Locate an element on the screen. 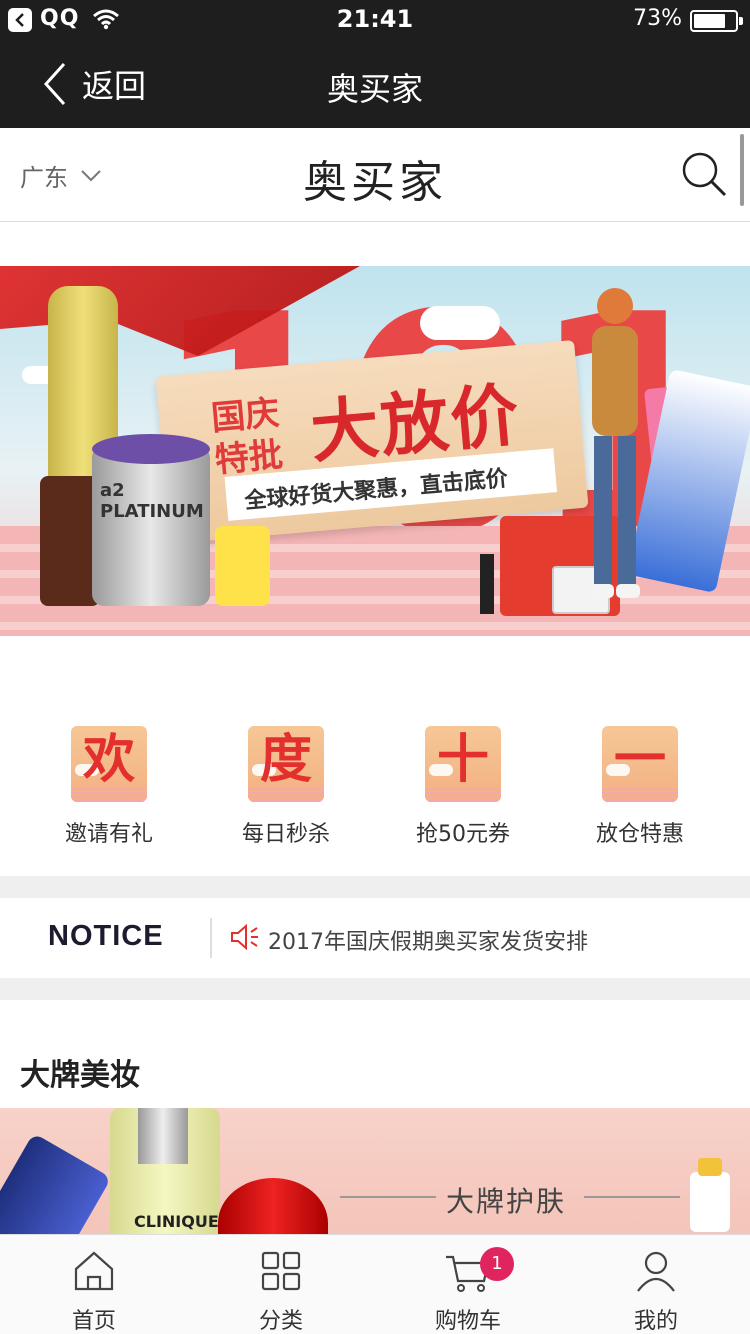 The height and width of the screenshot is (1334, 750). milk-powder-can-image: a2 PLATINUM is located at coordinates (151, 520).